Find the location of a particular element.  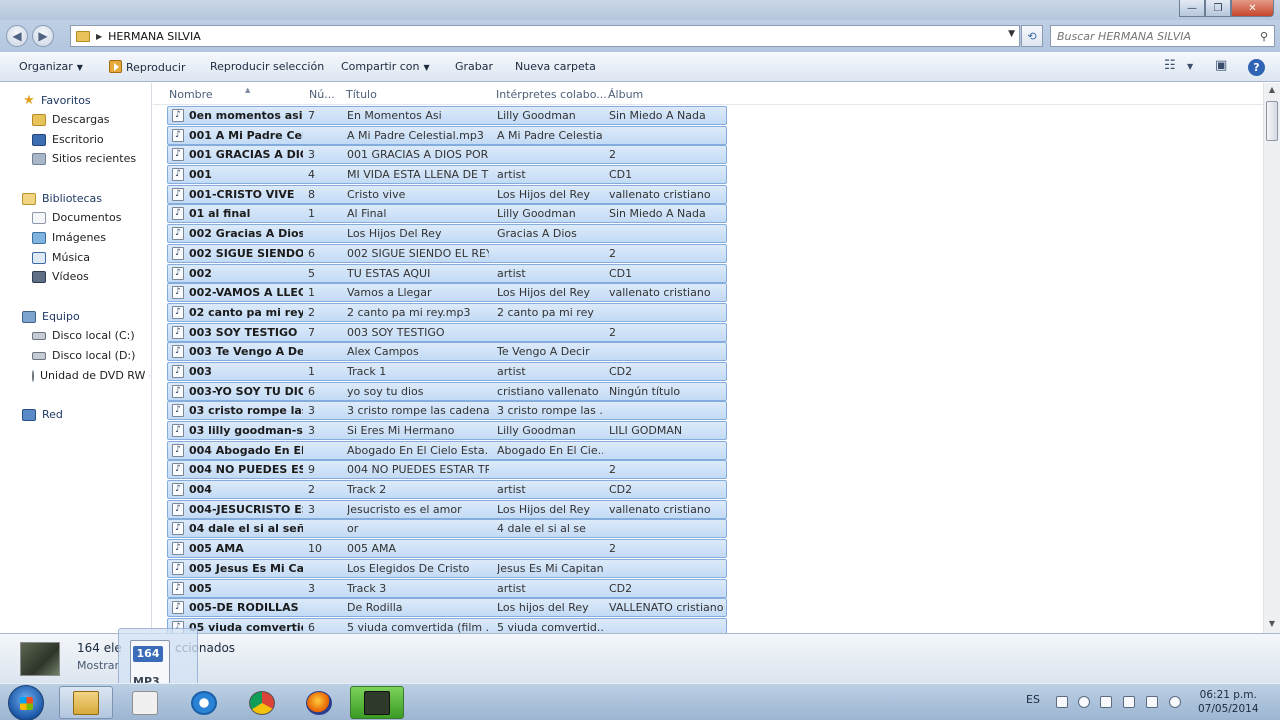

nav-computer: Equipo is located at coordinates (51, 316).